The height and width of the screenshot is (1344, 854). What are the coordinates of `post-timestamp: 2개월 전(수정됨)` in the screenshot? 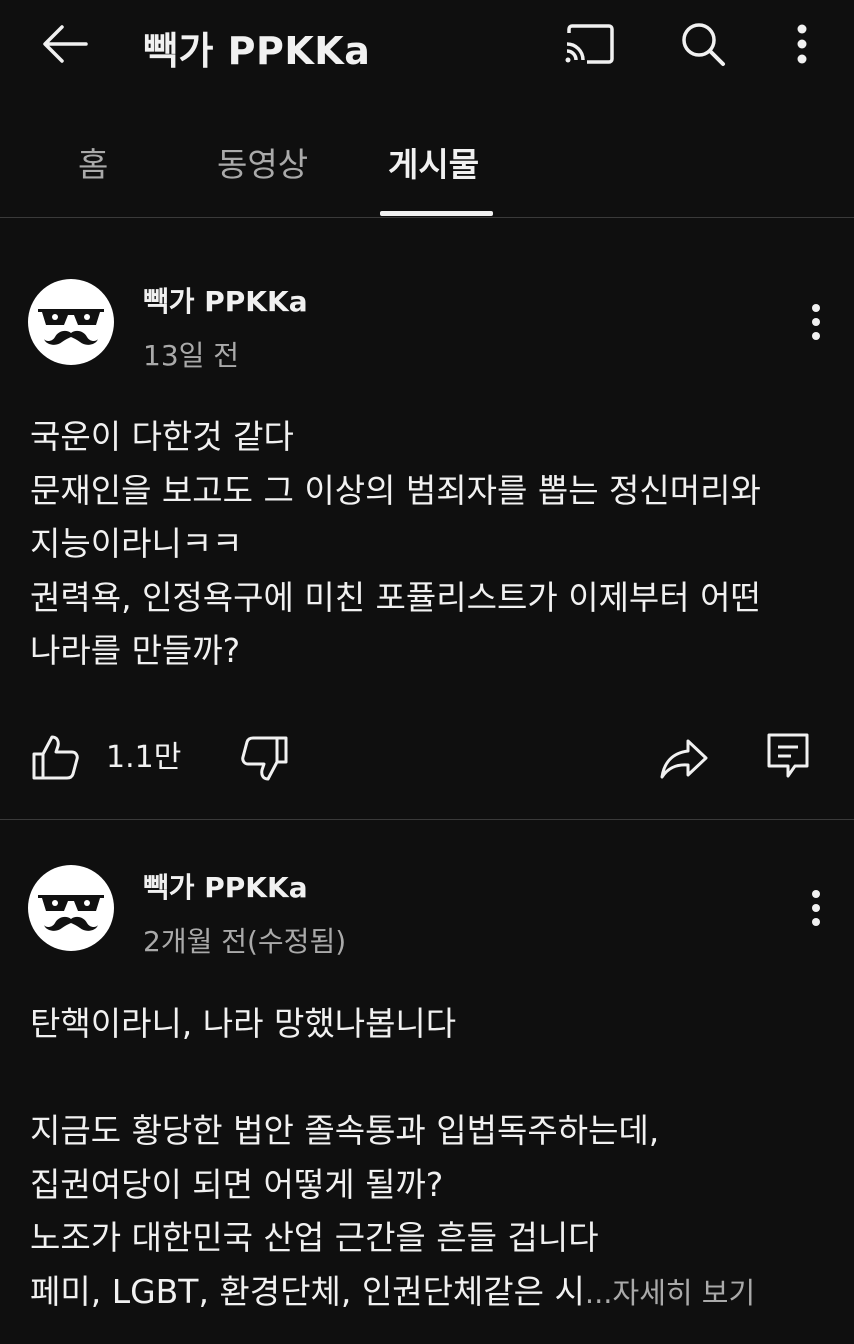 It's located at (245, 941).